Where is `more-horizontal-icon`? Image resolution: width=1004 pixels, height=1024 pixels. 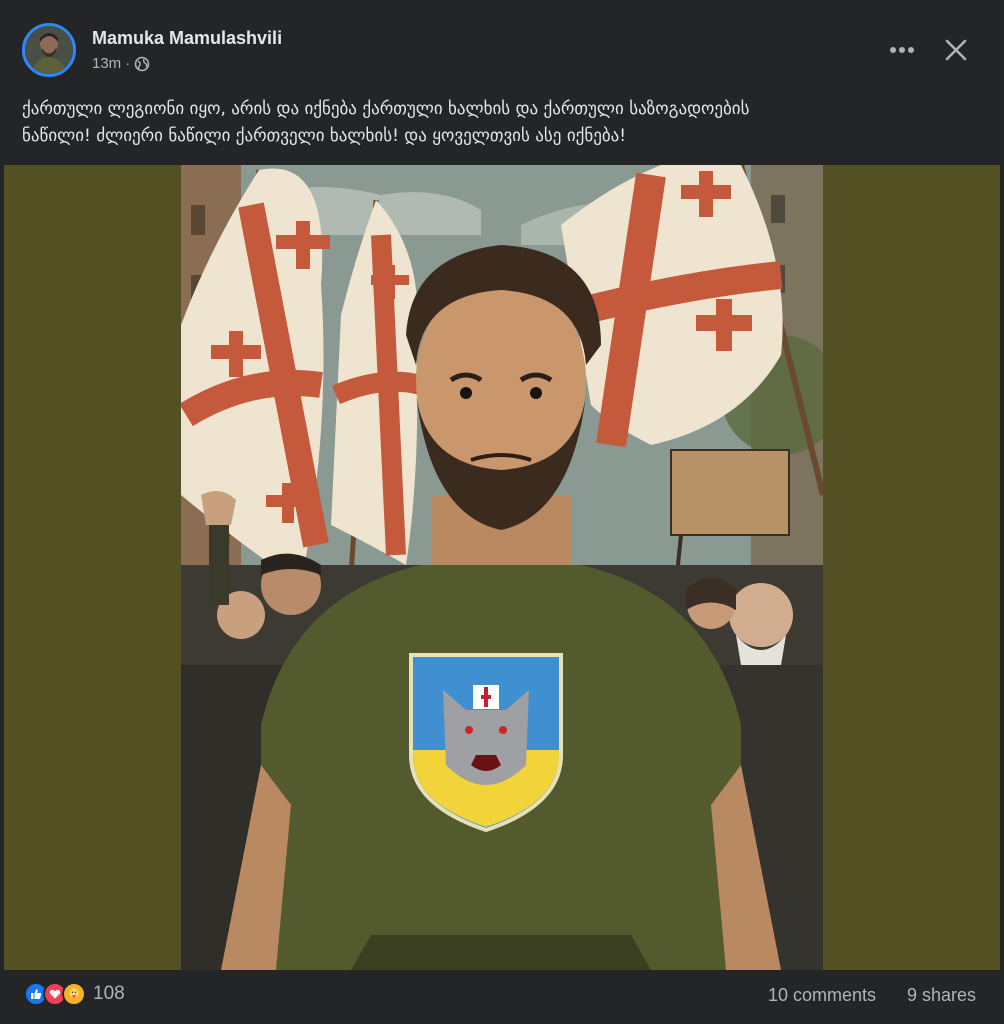
more-horizontal-icon is located at coordinates (902, 50).